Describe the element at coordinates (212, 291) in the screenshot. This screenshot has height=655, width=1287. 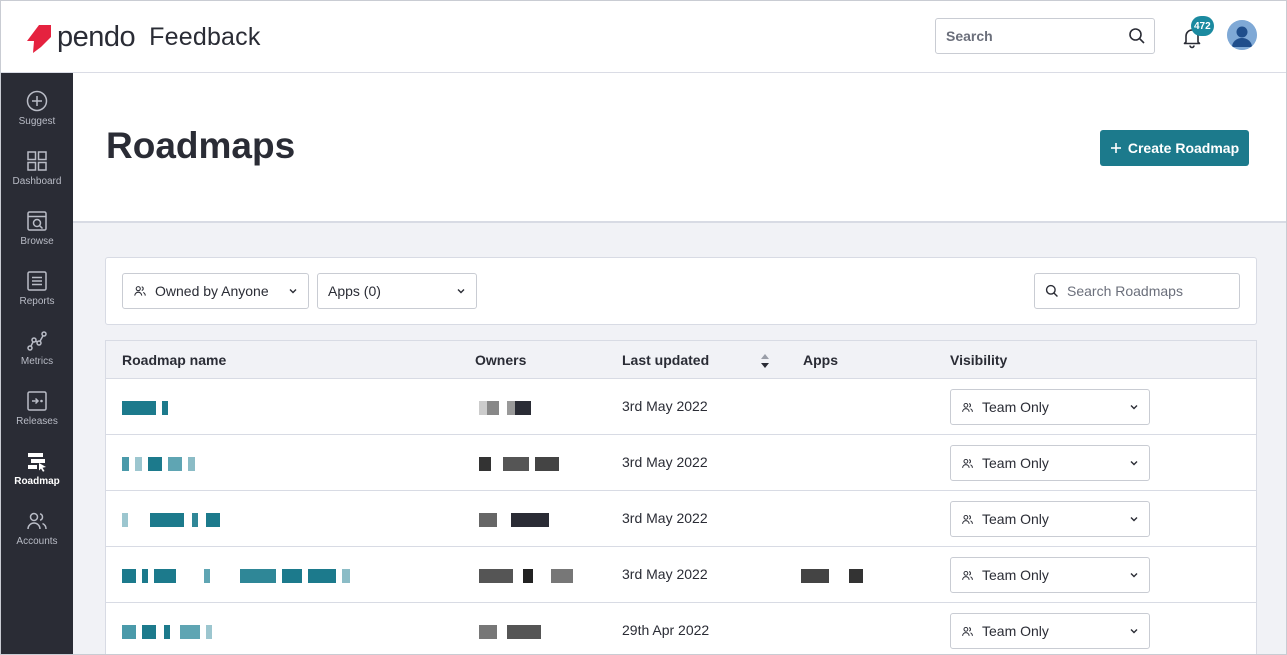
I see `owner-filter-value: Owned by Anyone` at that location.